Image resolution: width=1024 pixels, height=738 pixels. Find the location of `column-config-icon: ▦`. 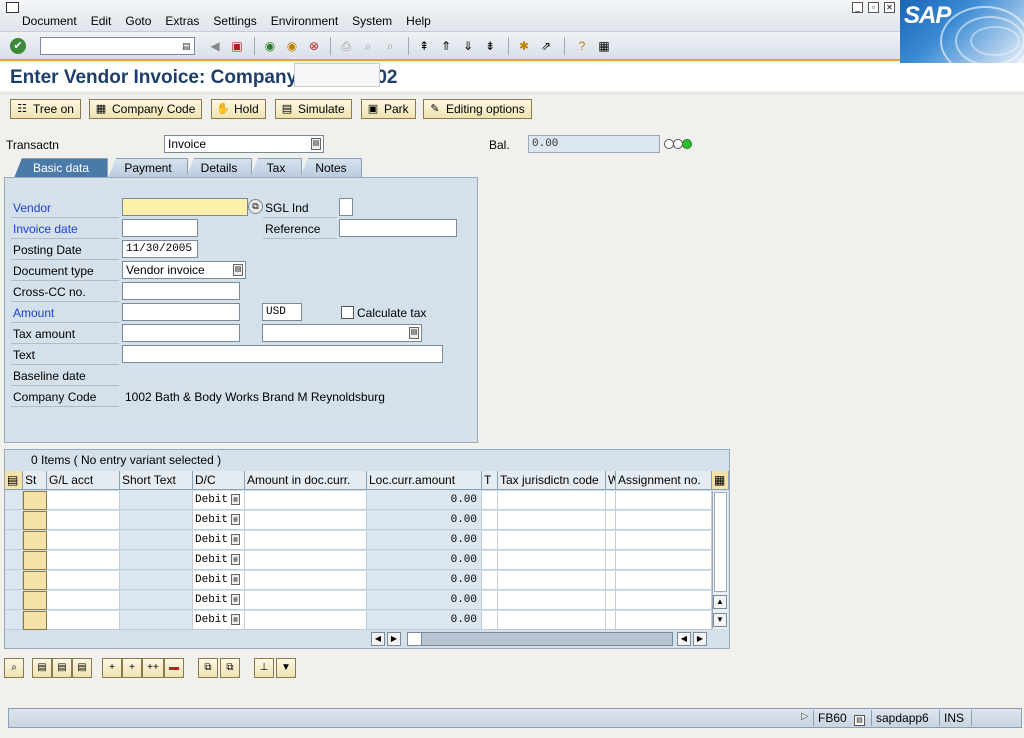

column-config-icon: ▦ is located at coordinates (720, 480).